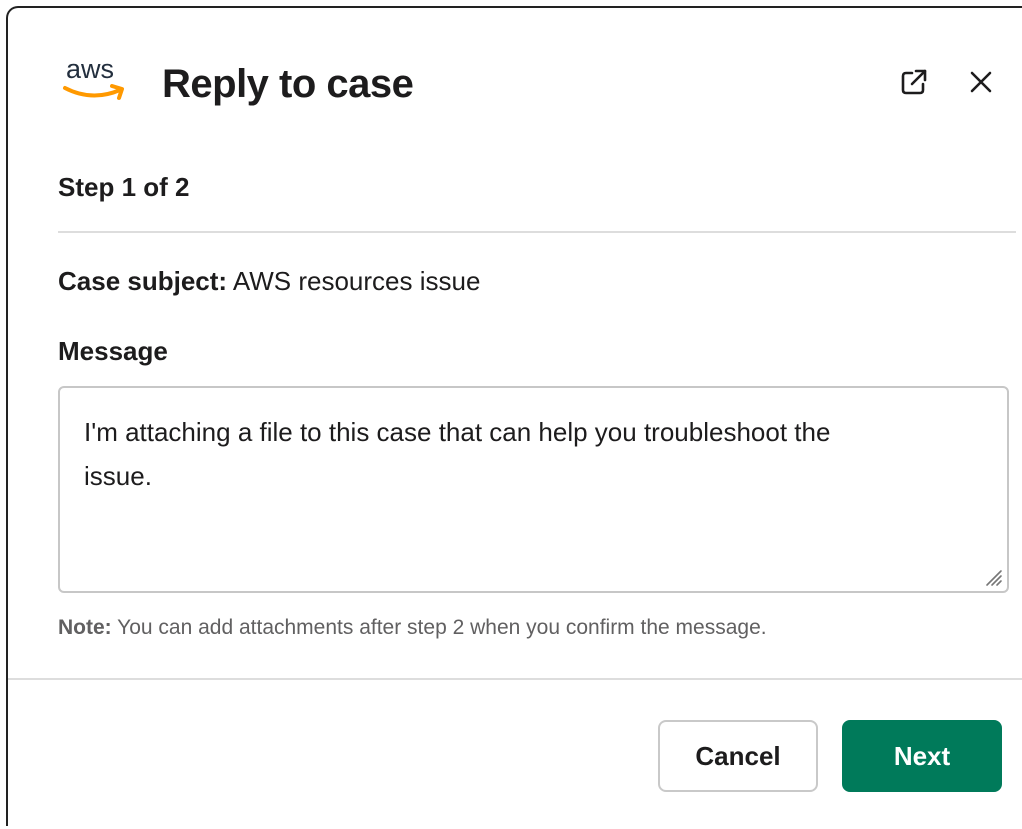 This screenshot has height=829, width=1022. Describe the element at coordinates (143, 281) in the screenshot. I see `case-subject-label: Case subject:` at that location.